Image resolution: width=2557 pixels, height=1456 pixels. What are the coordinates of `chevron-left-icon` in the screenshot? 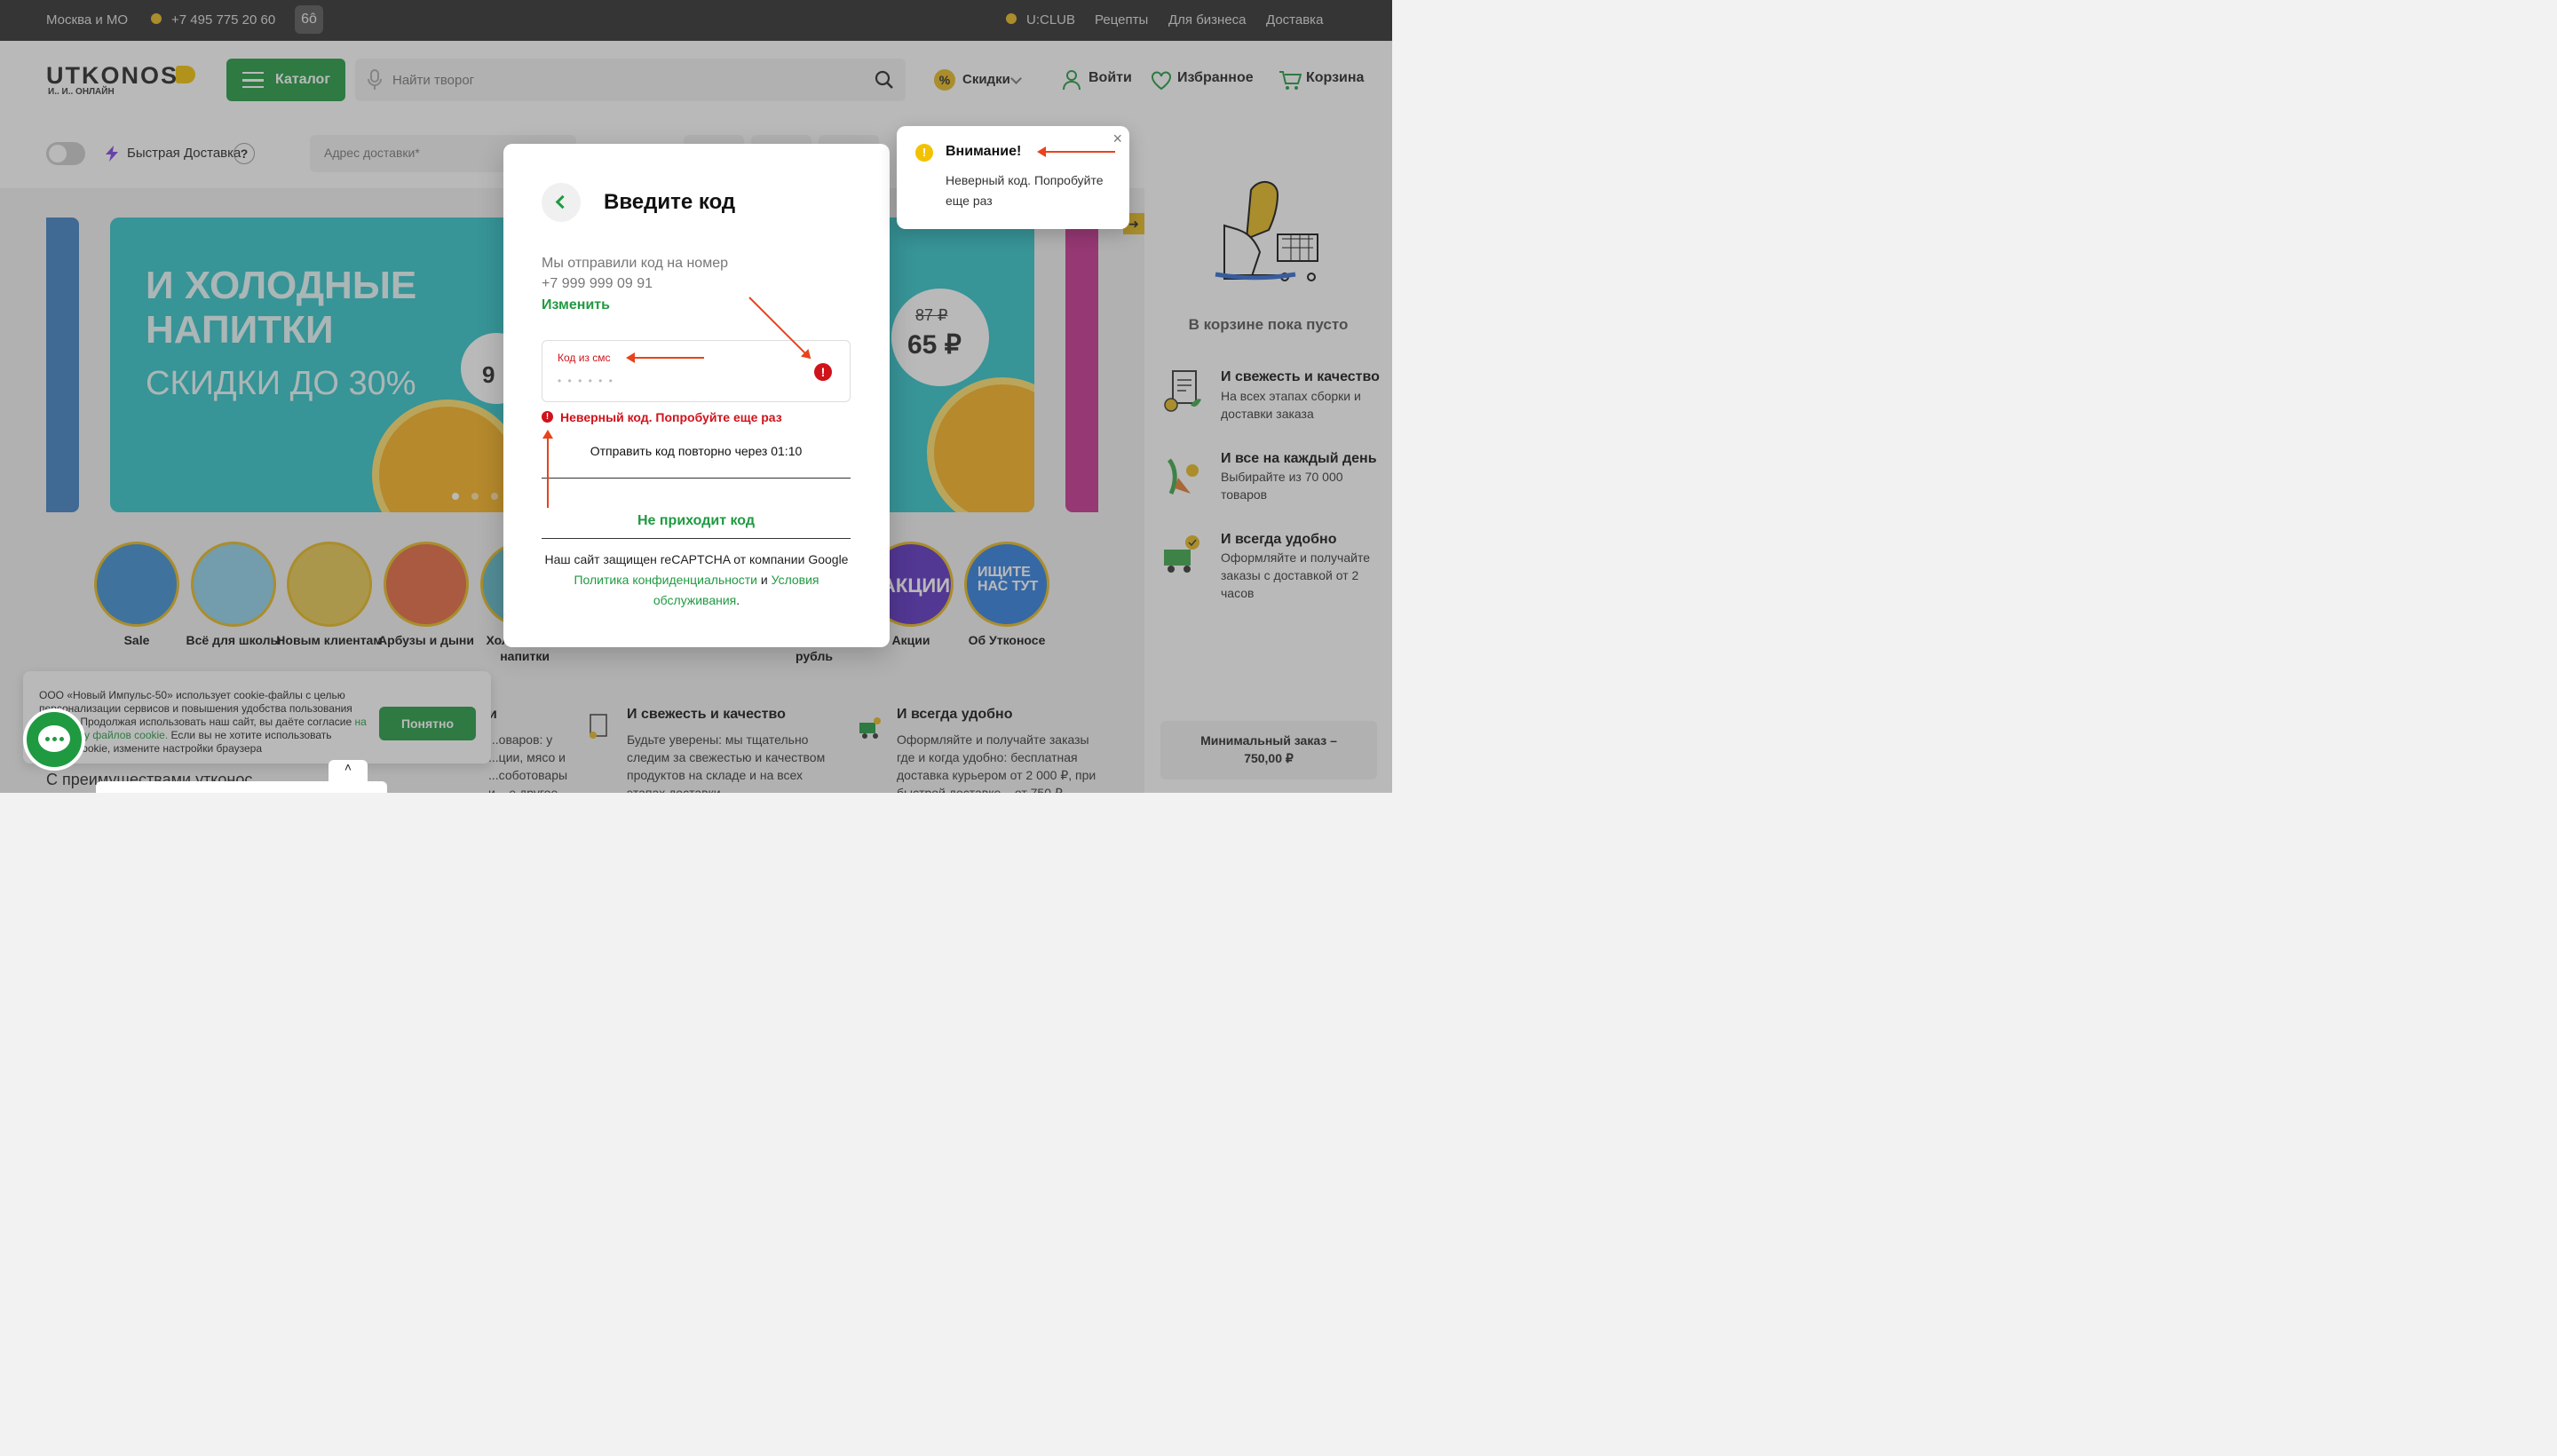 It's located at (562, 202).